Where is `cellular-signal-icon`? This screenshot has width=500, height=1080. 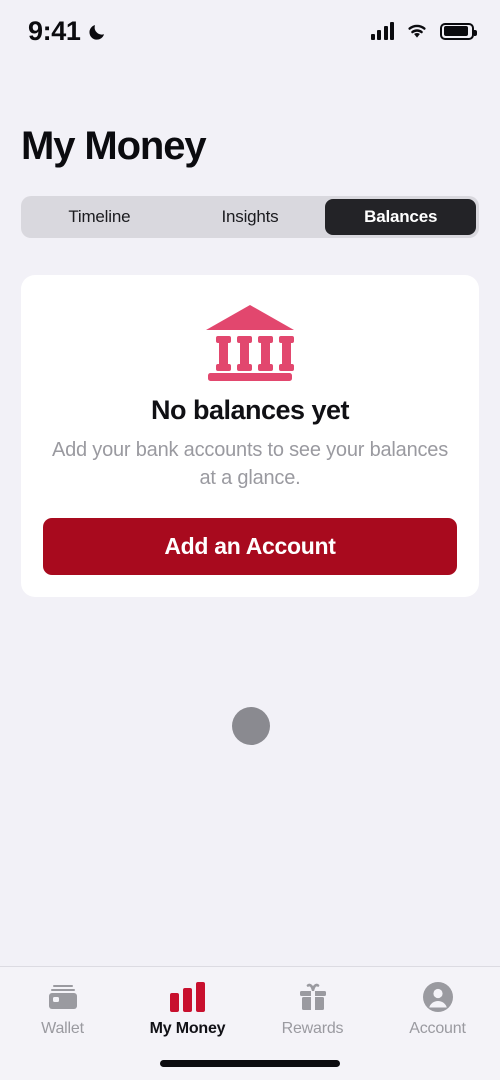
cellular-signal-icon is located at coordinates (382, 31).